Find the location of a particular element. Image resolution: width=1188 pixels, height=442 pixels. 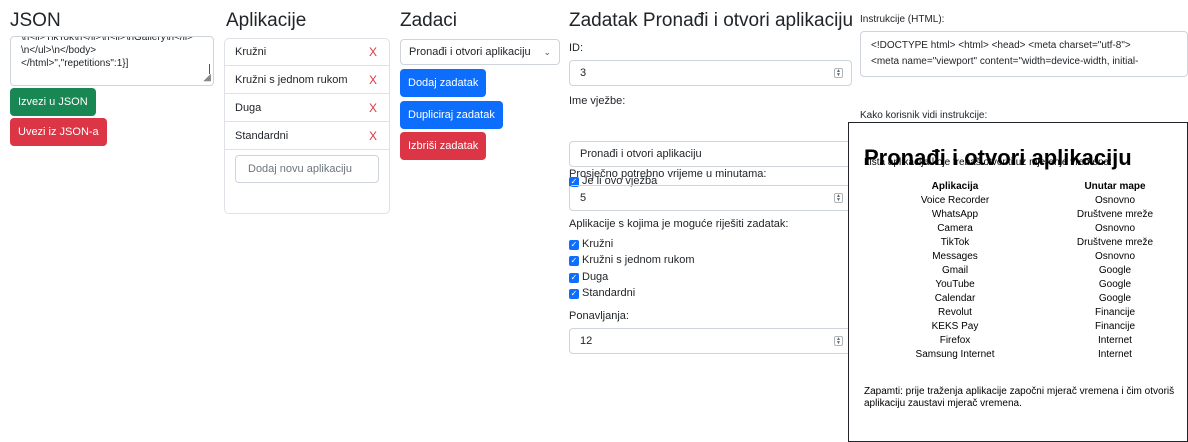

id-input: 3 ▲ ▼ is located at coordinates (710, 73).